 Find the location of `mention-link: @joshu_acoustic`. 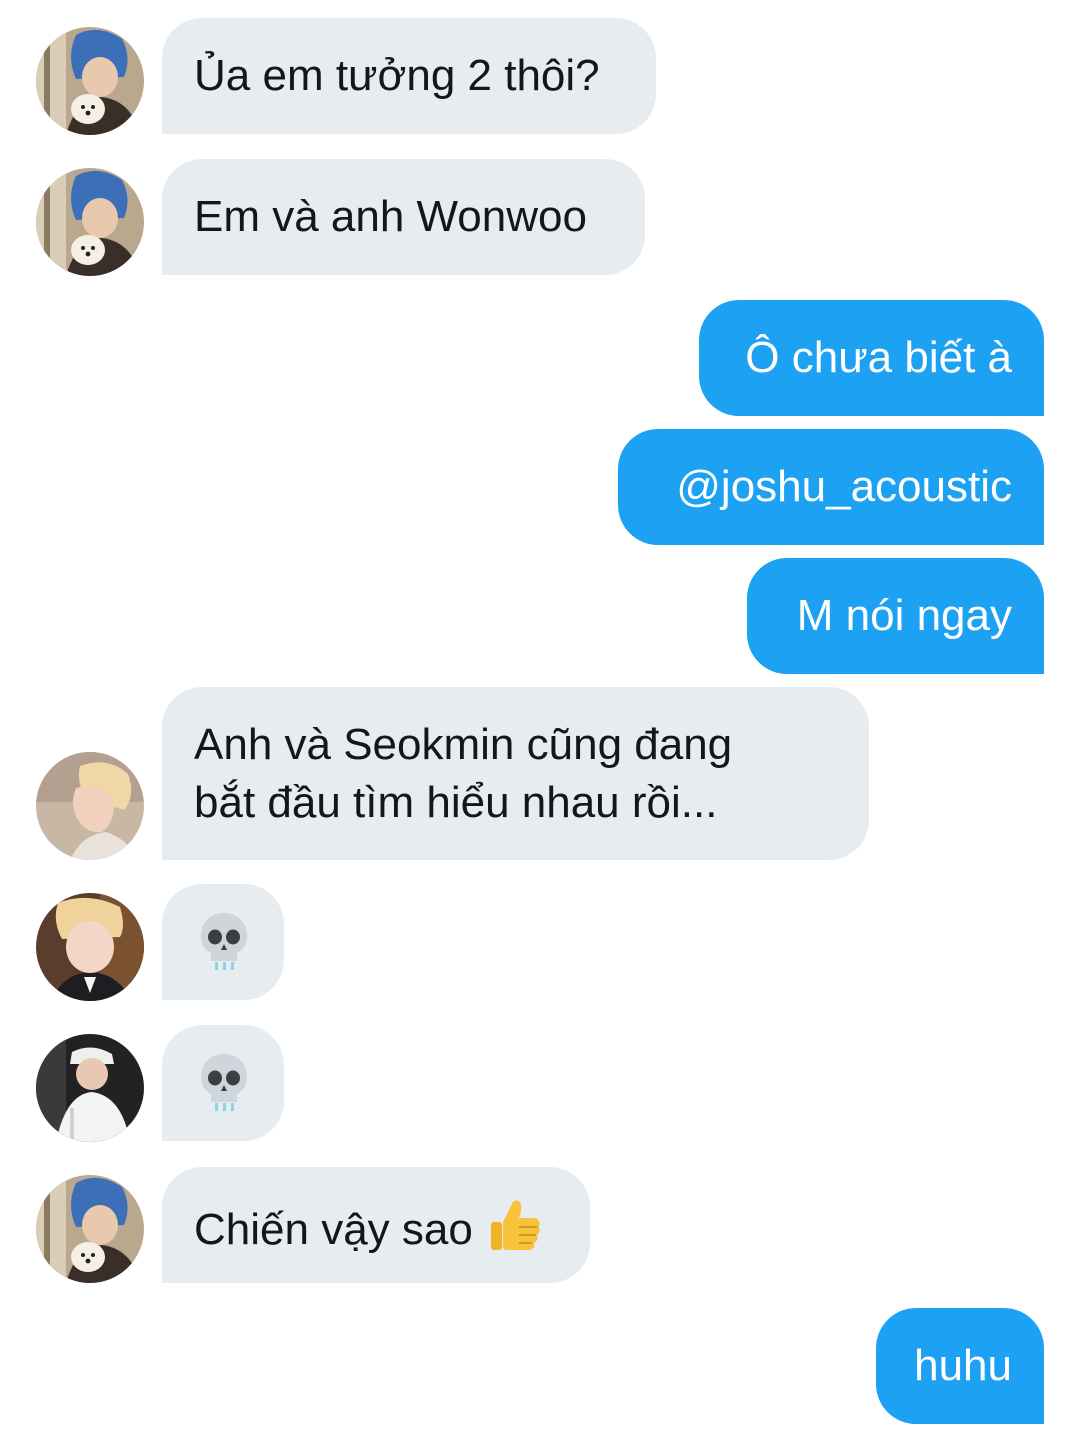

mention-link: @joshu_acoustic is located at coordinates (844, 486).